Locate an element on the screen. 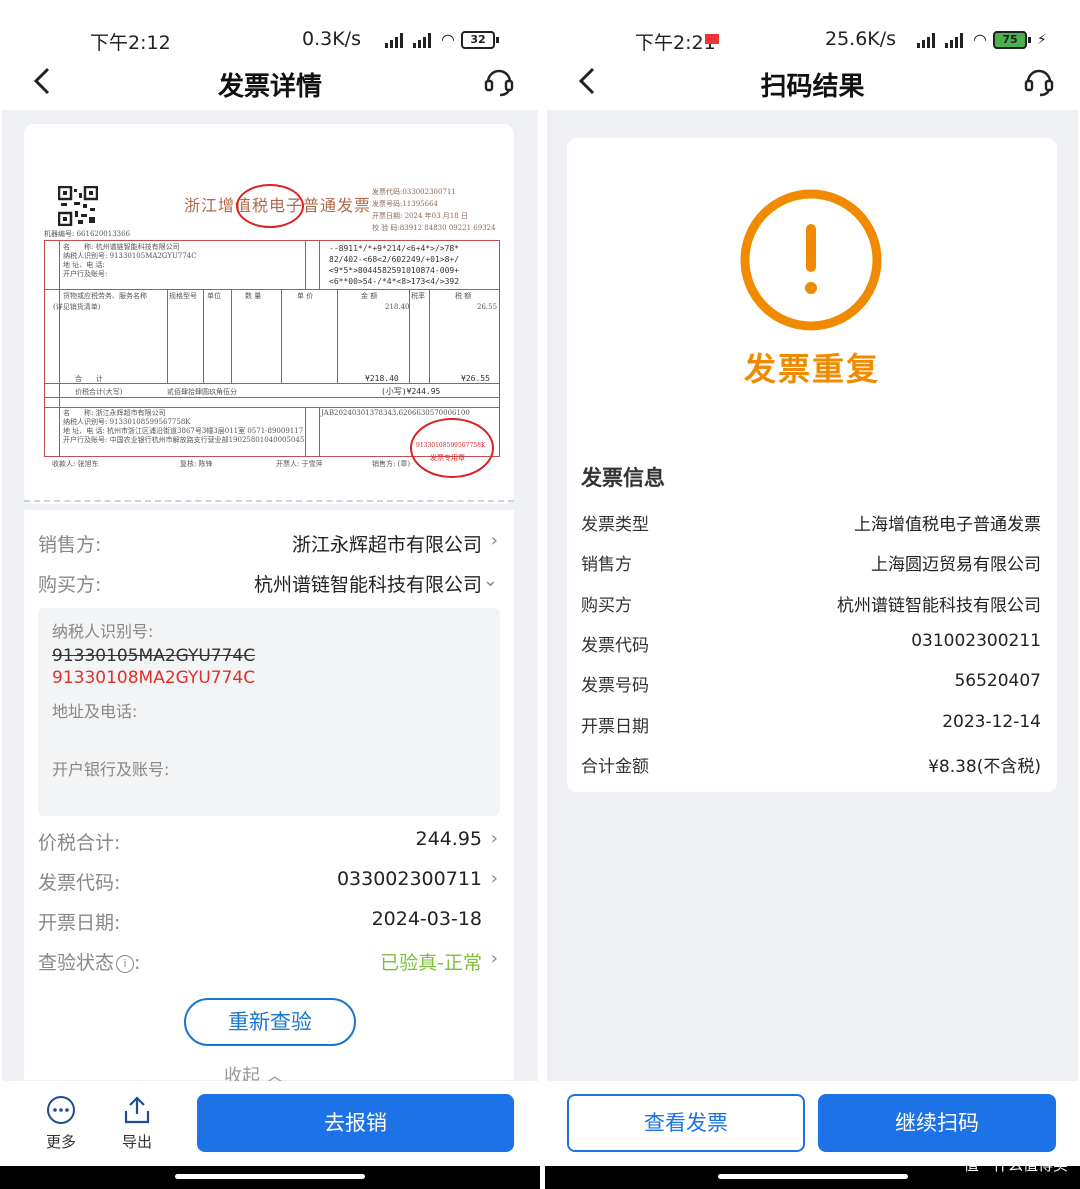 This screenshot has height=1189, width=1080. seller-stamp: 91330108599567758K 发票专用章 is located at coordinates (452, 448).